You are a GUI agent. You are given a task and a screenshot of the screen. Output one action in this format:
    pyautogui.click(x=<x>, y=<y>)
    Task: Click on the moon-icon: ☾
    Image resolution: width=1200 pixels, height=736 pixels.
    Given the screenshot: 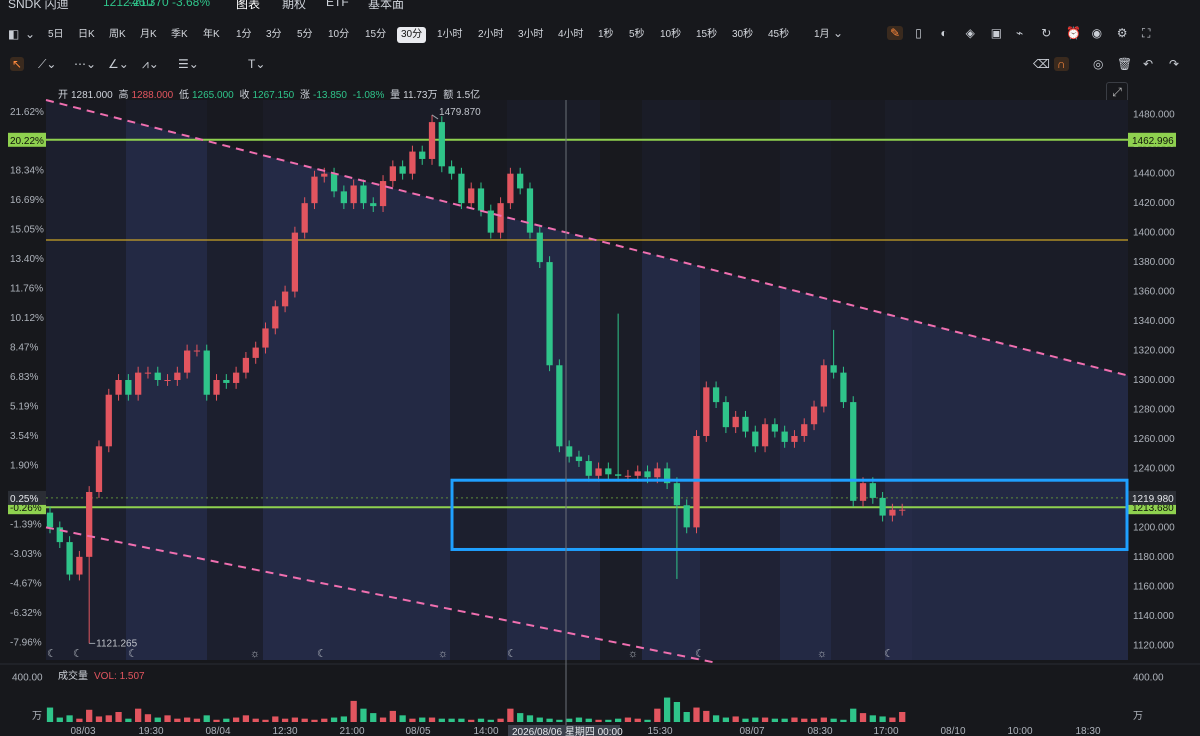 What is the action you would take?
    pyautogui.click(x=133, y=654)
    